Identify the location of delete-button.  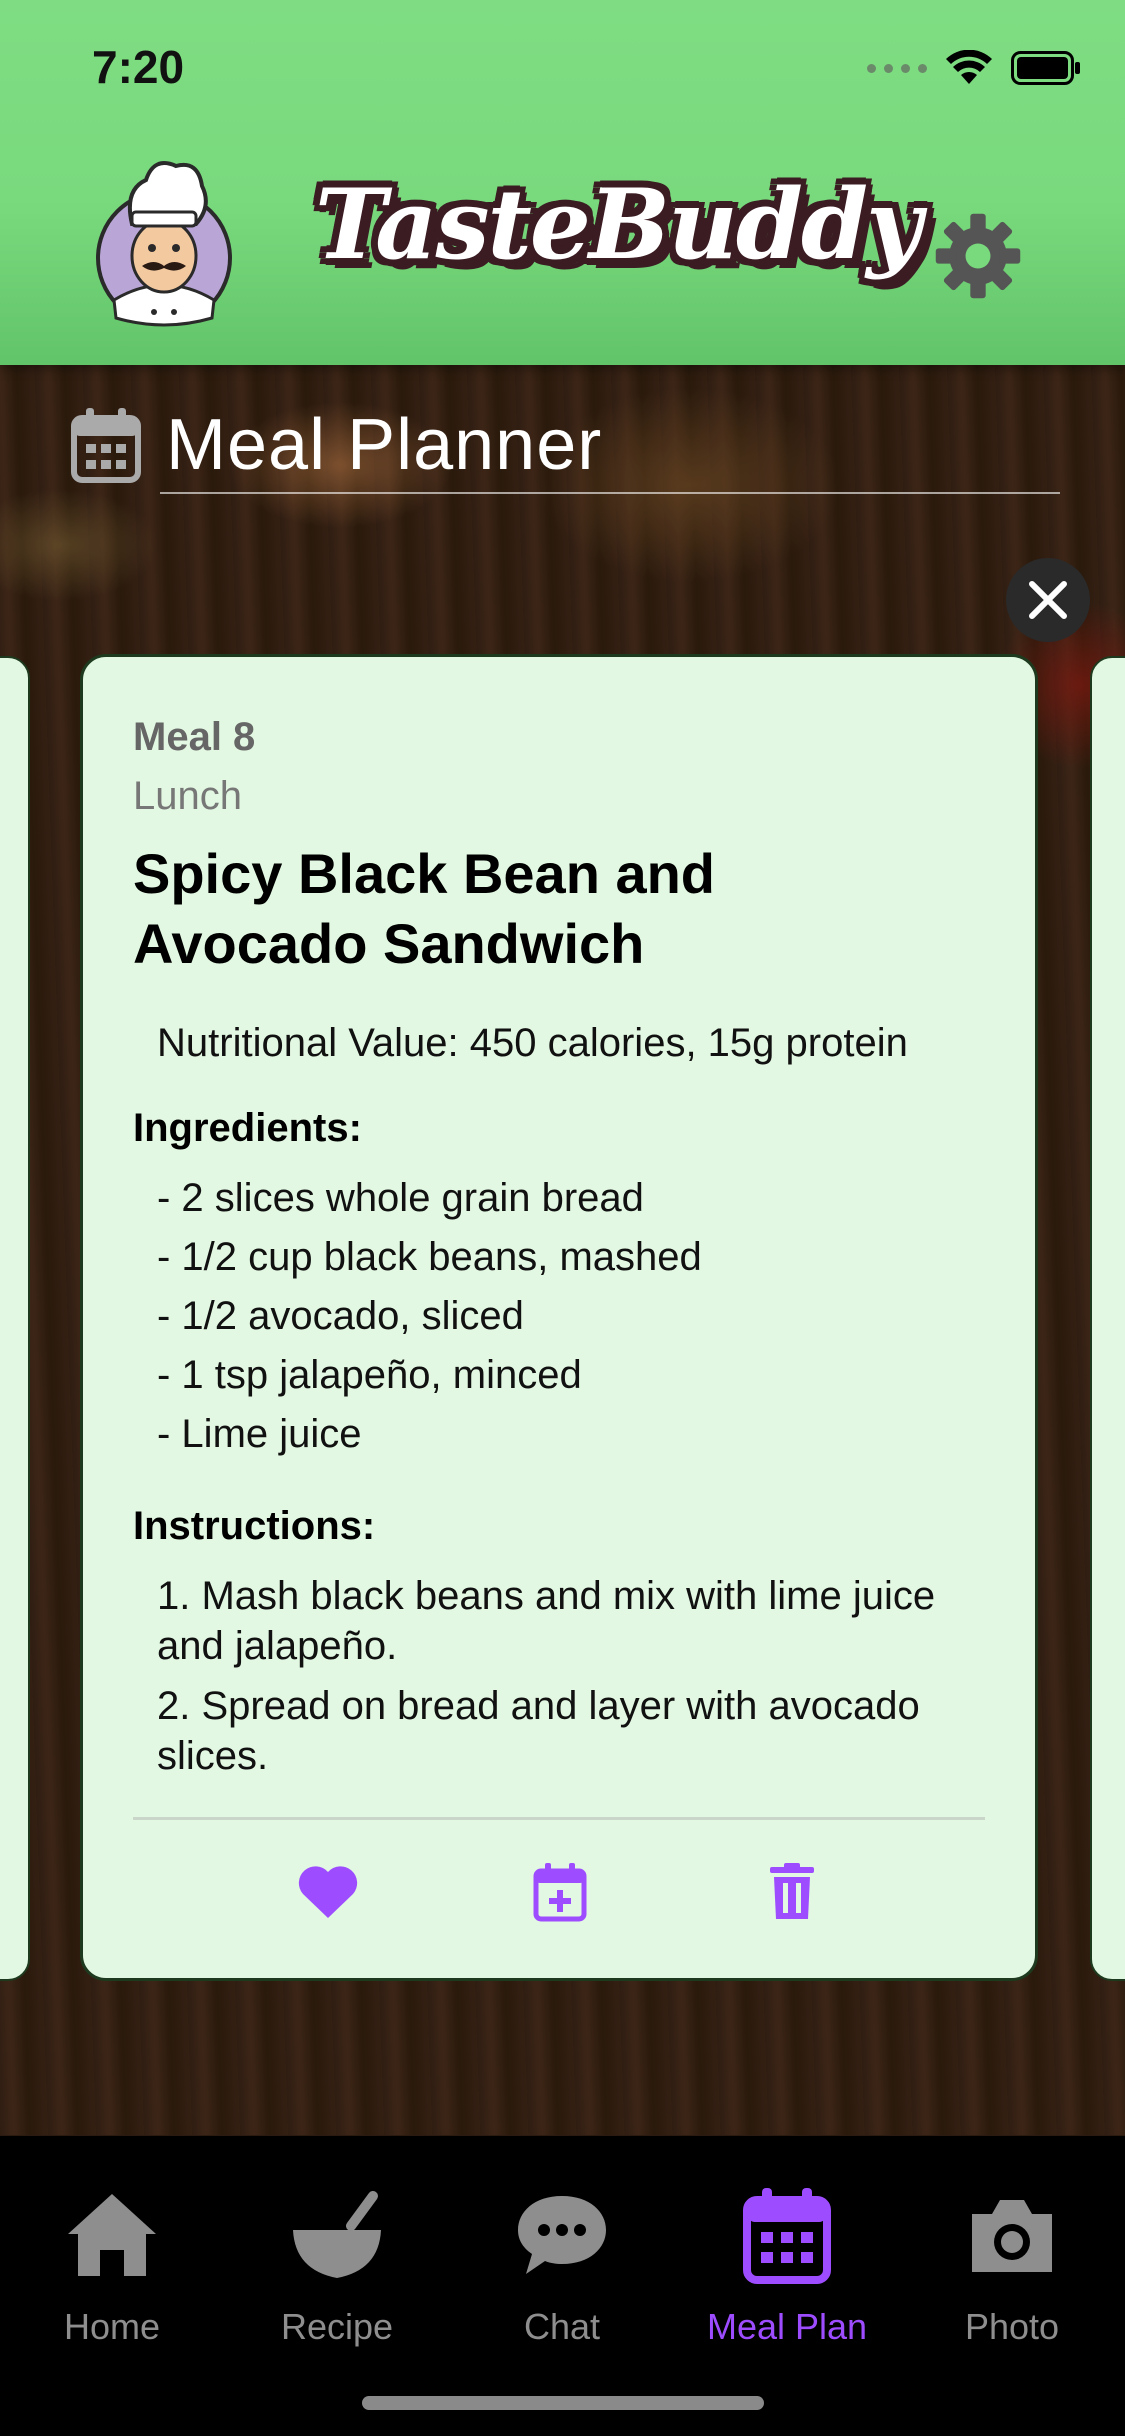
(792, 1892).